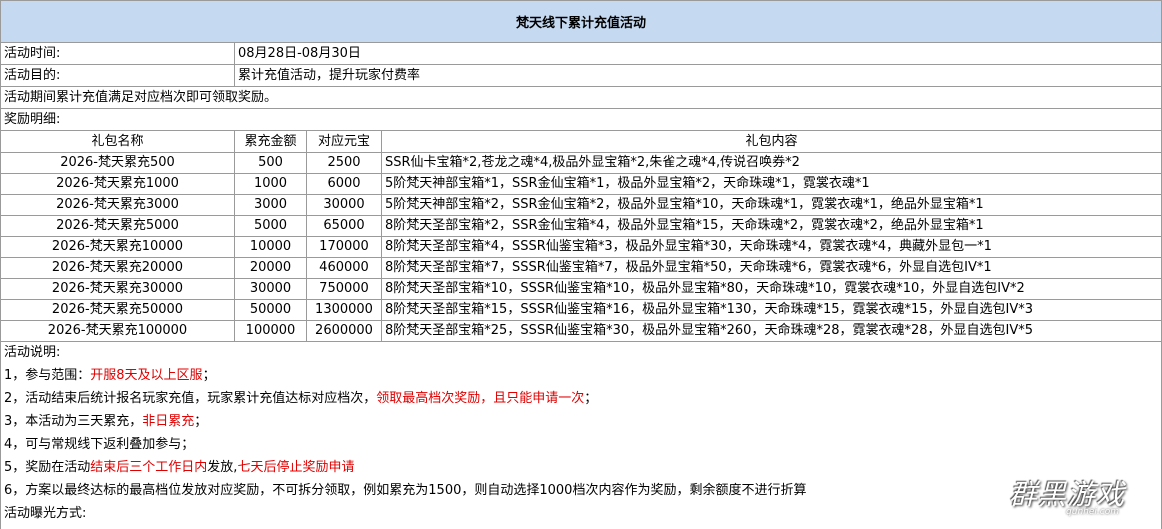  I want to click on note-text: 2，活动结束后统计报名玩家充值，玩家累计充值达标对应档次，, so click(190, 398).